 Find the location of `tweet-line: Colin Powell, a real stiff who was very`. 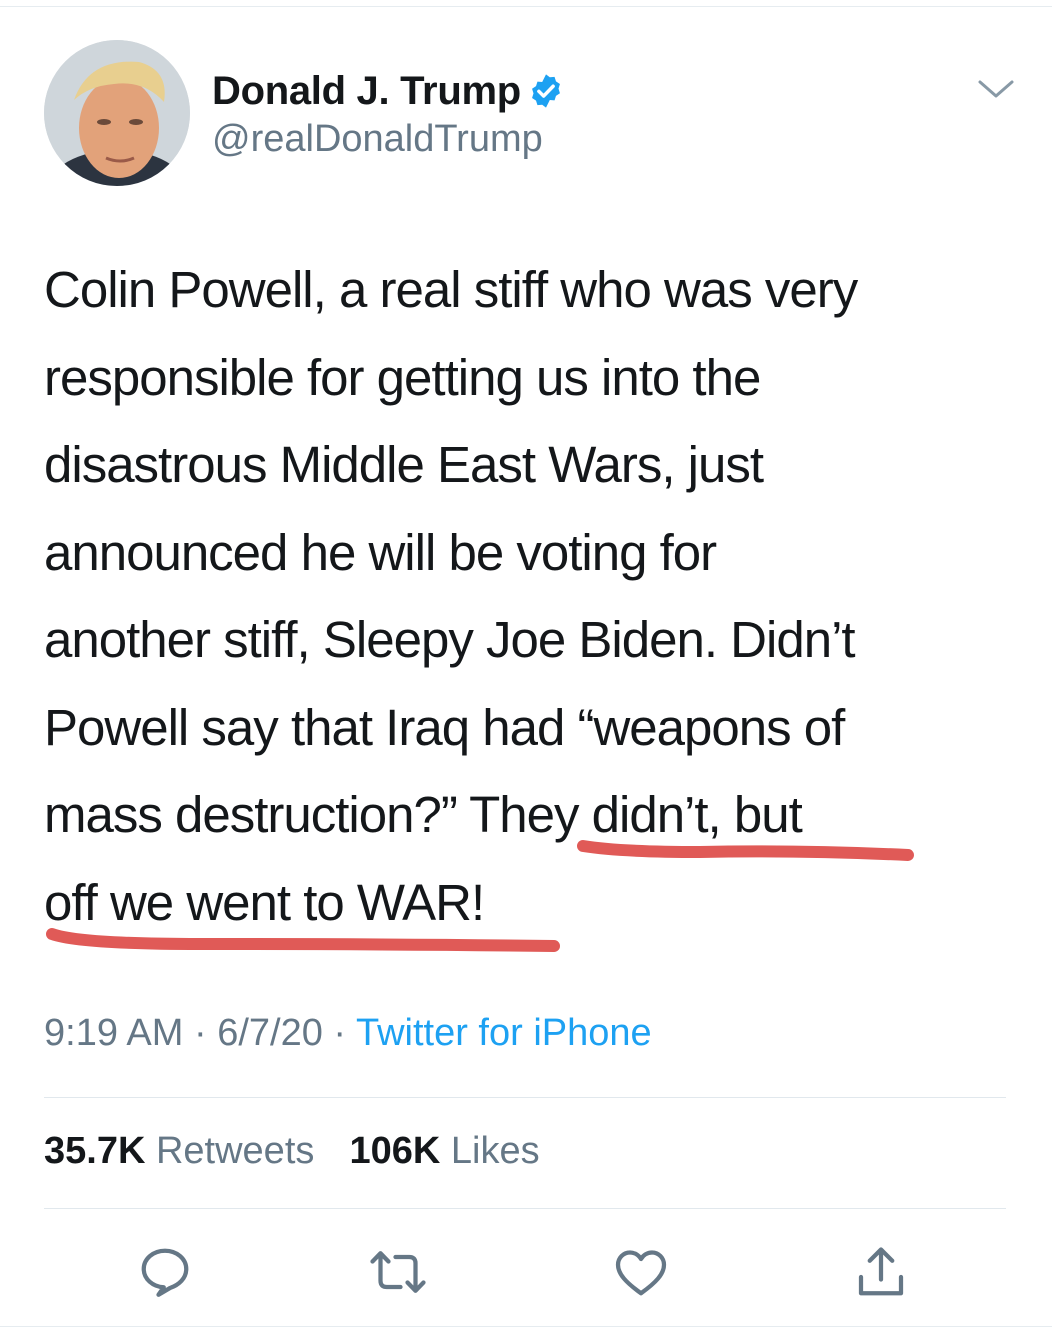

tweet-line: Colin Powell, a real stiff who was very is located at coordinates (451, 289).